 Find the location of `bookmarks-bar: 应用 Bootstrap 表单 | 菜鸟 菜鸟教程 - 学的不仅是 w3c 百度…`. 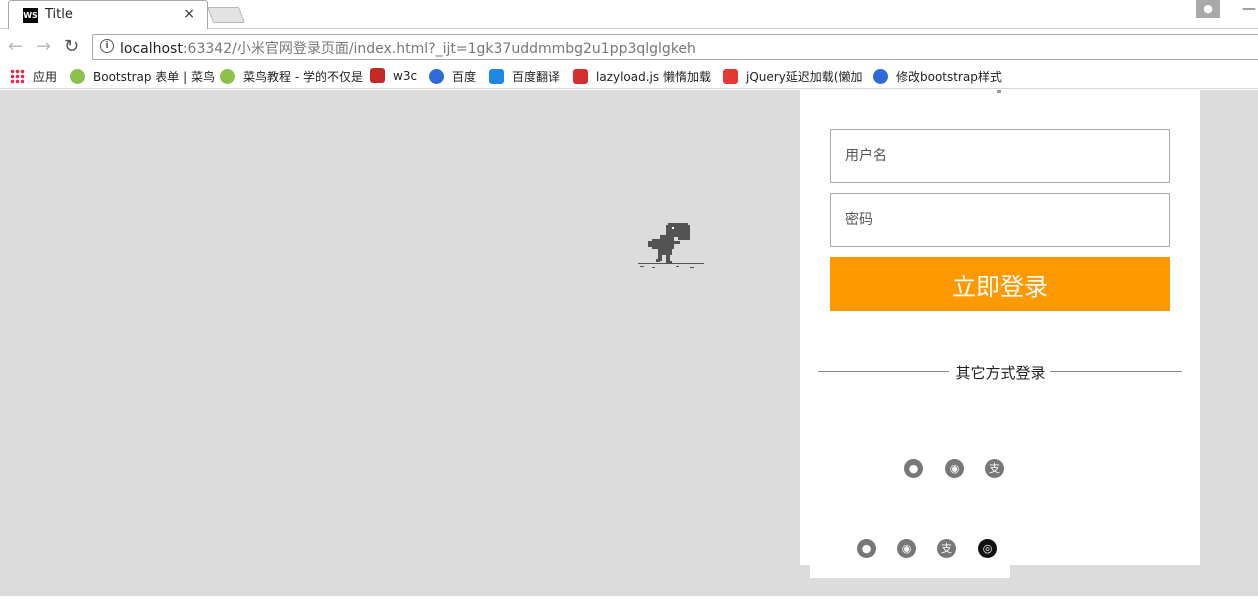

bookmarks-bar: 应用 Bootstrap 表单 | 菜鸟 菜鸟教程 - 学的不仅是 w3c 百度… is located at coordinates (629, 76).